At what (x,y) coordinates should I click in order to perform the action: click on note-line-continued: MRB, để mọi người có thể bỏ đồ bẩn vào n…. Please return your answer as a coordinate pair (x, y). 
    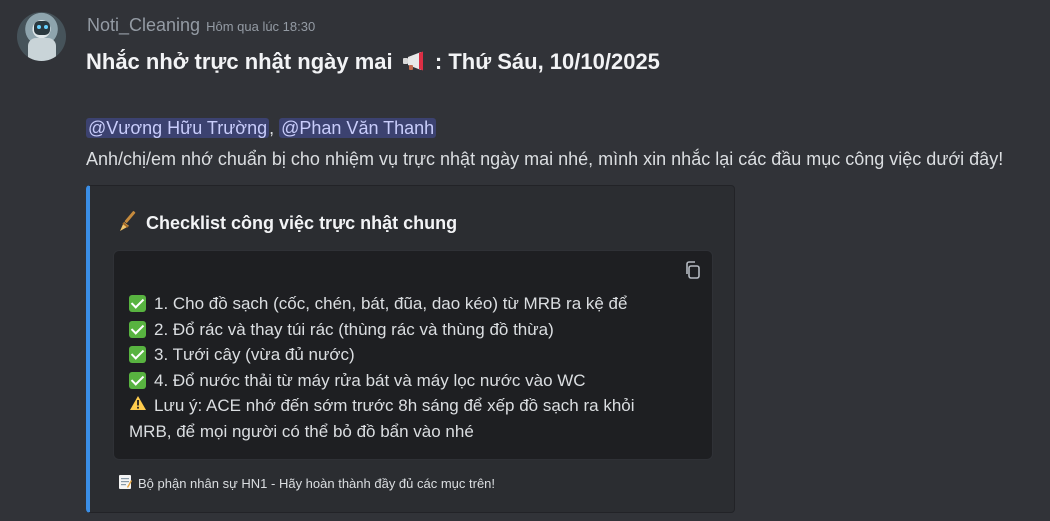
    Looking at the image, I should click on (382, 432).